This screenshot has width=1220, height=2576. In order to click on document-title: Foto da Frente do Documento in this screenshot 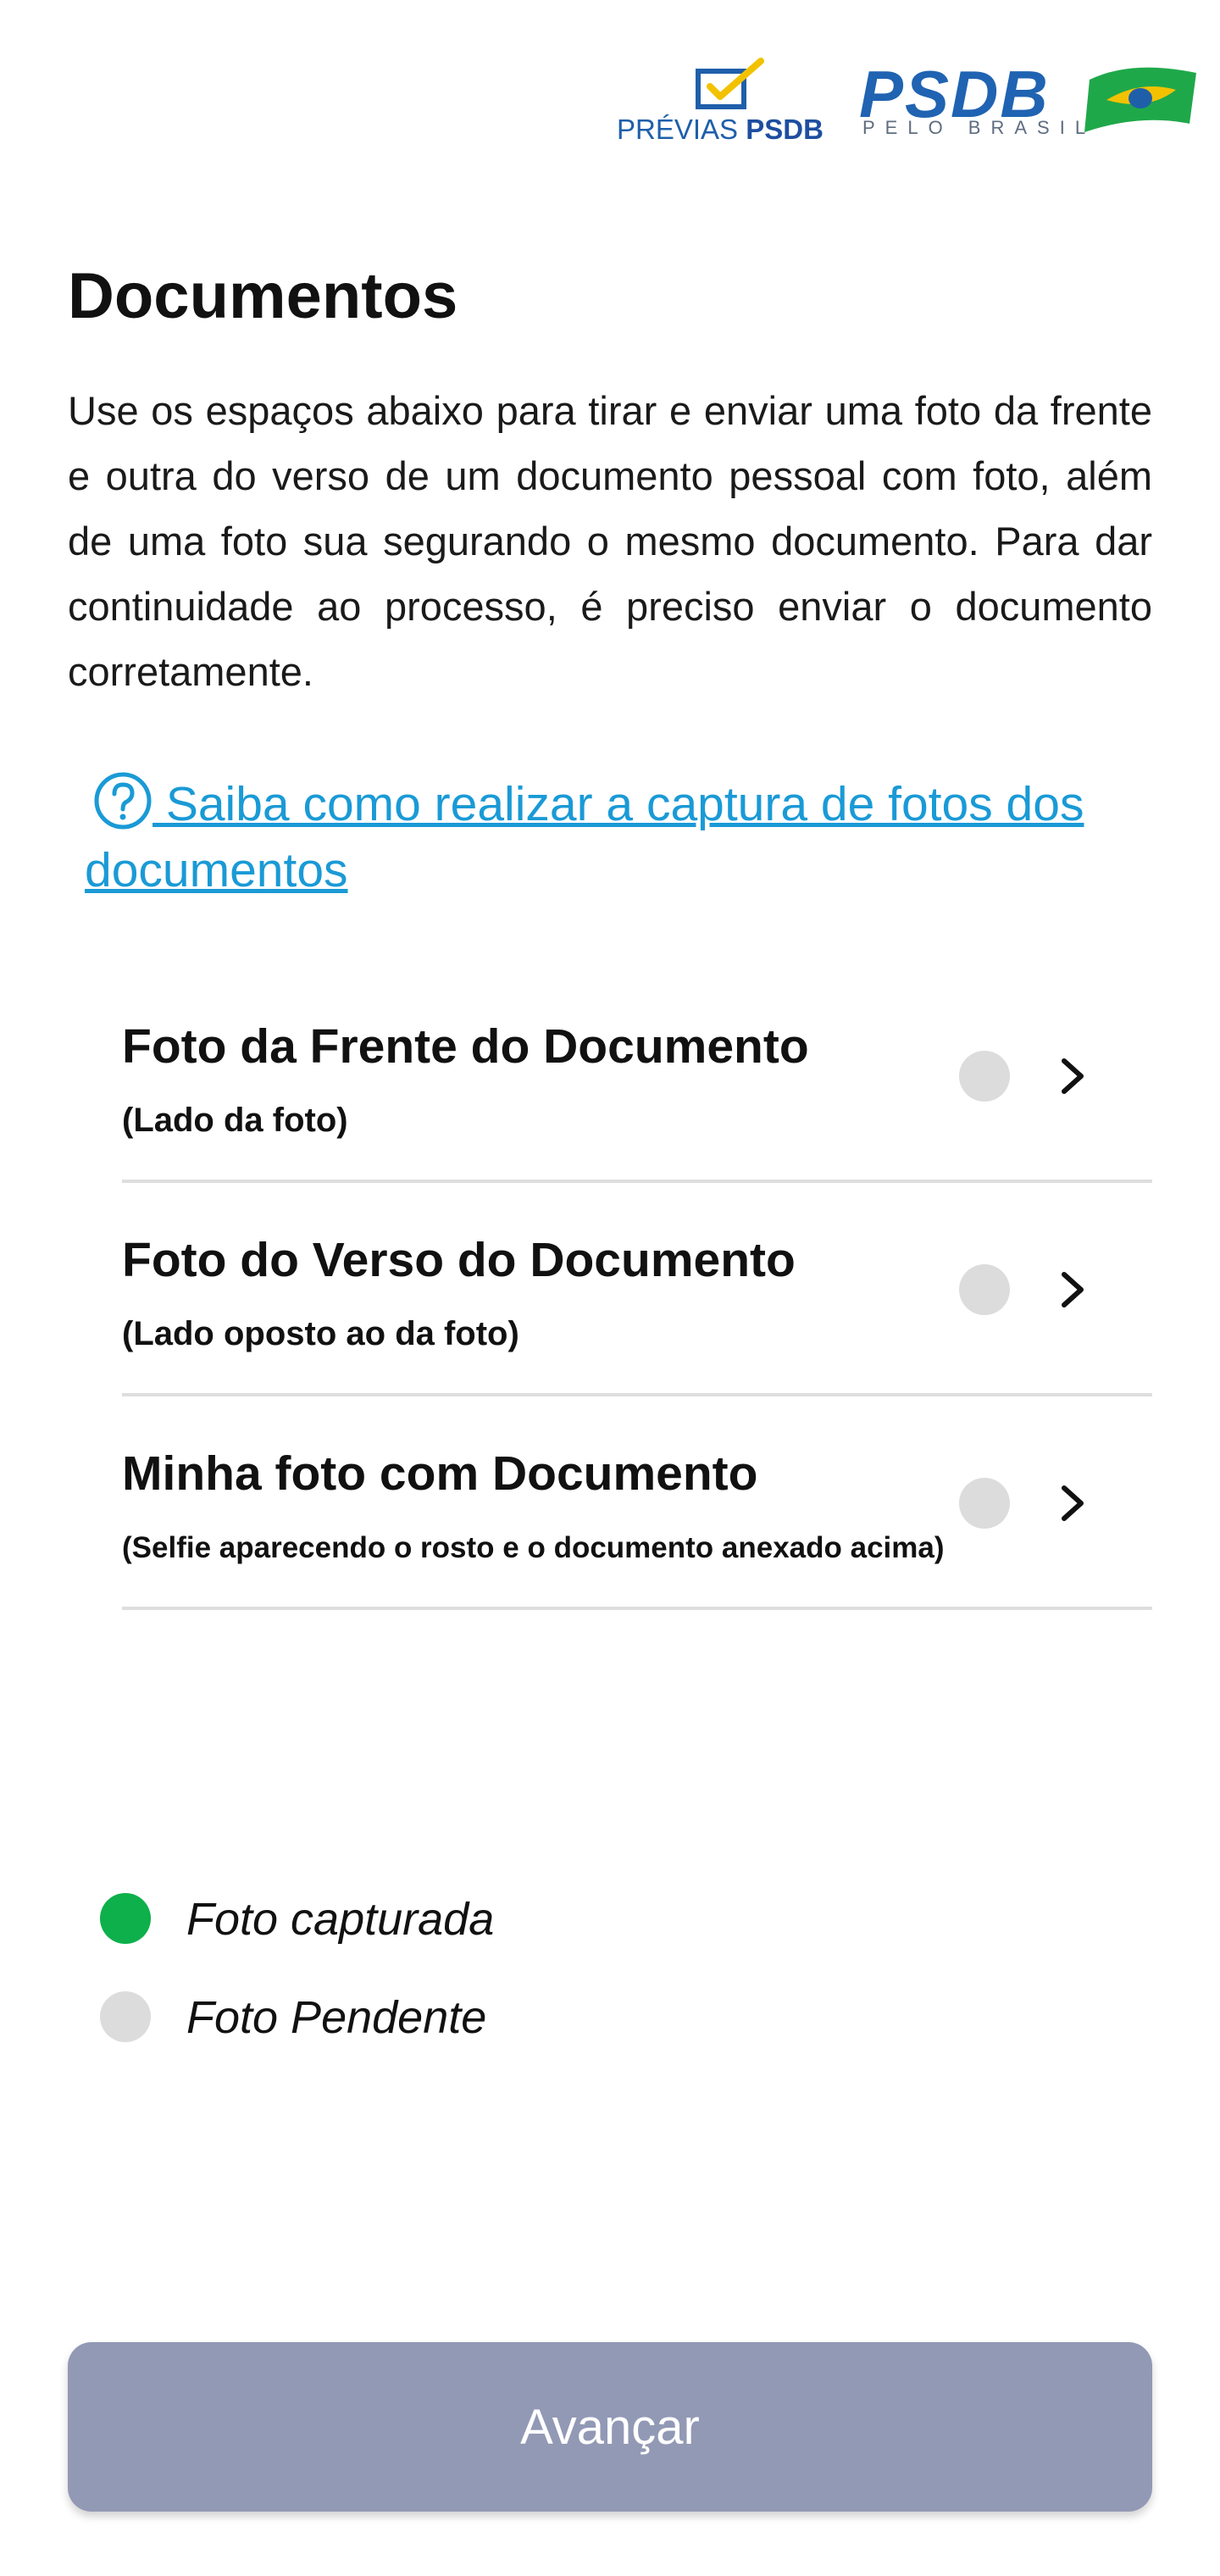, I will do `click(465, 1046)`.